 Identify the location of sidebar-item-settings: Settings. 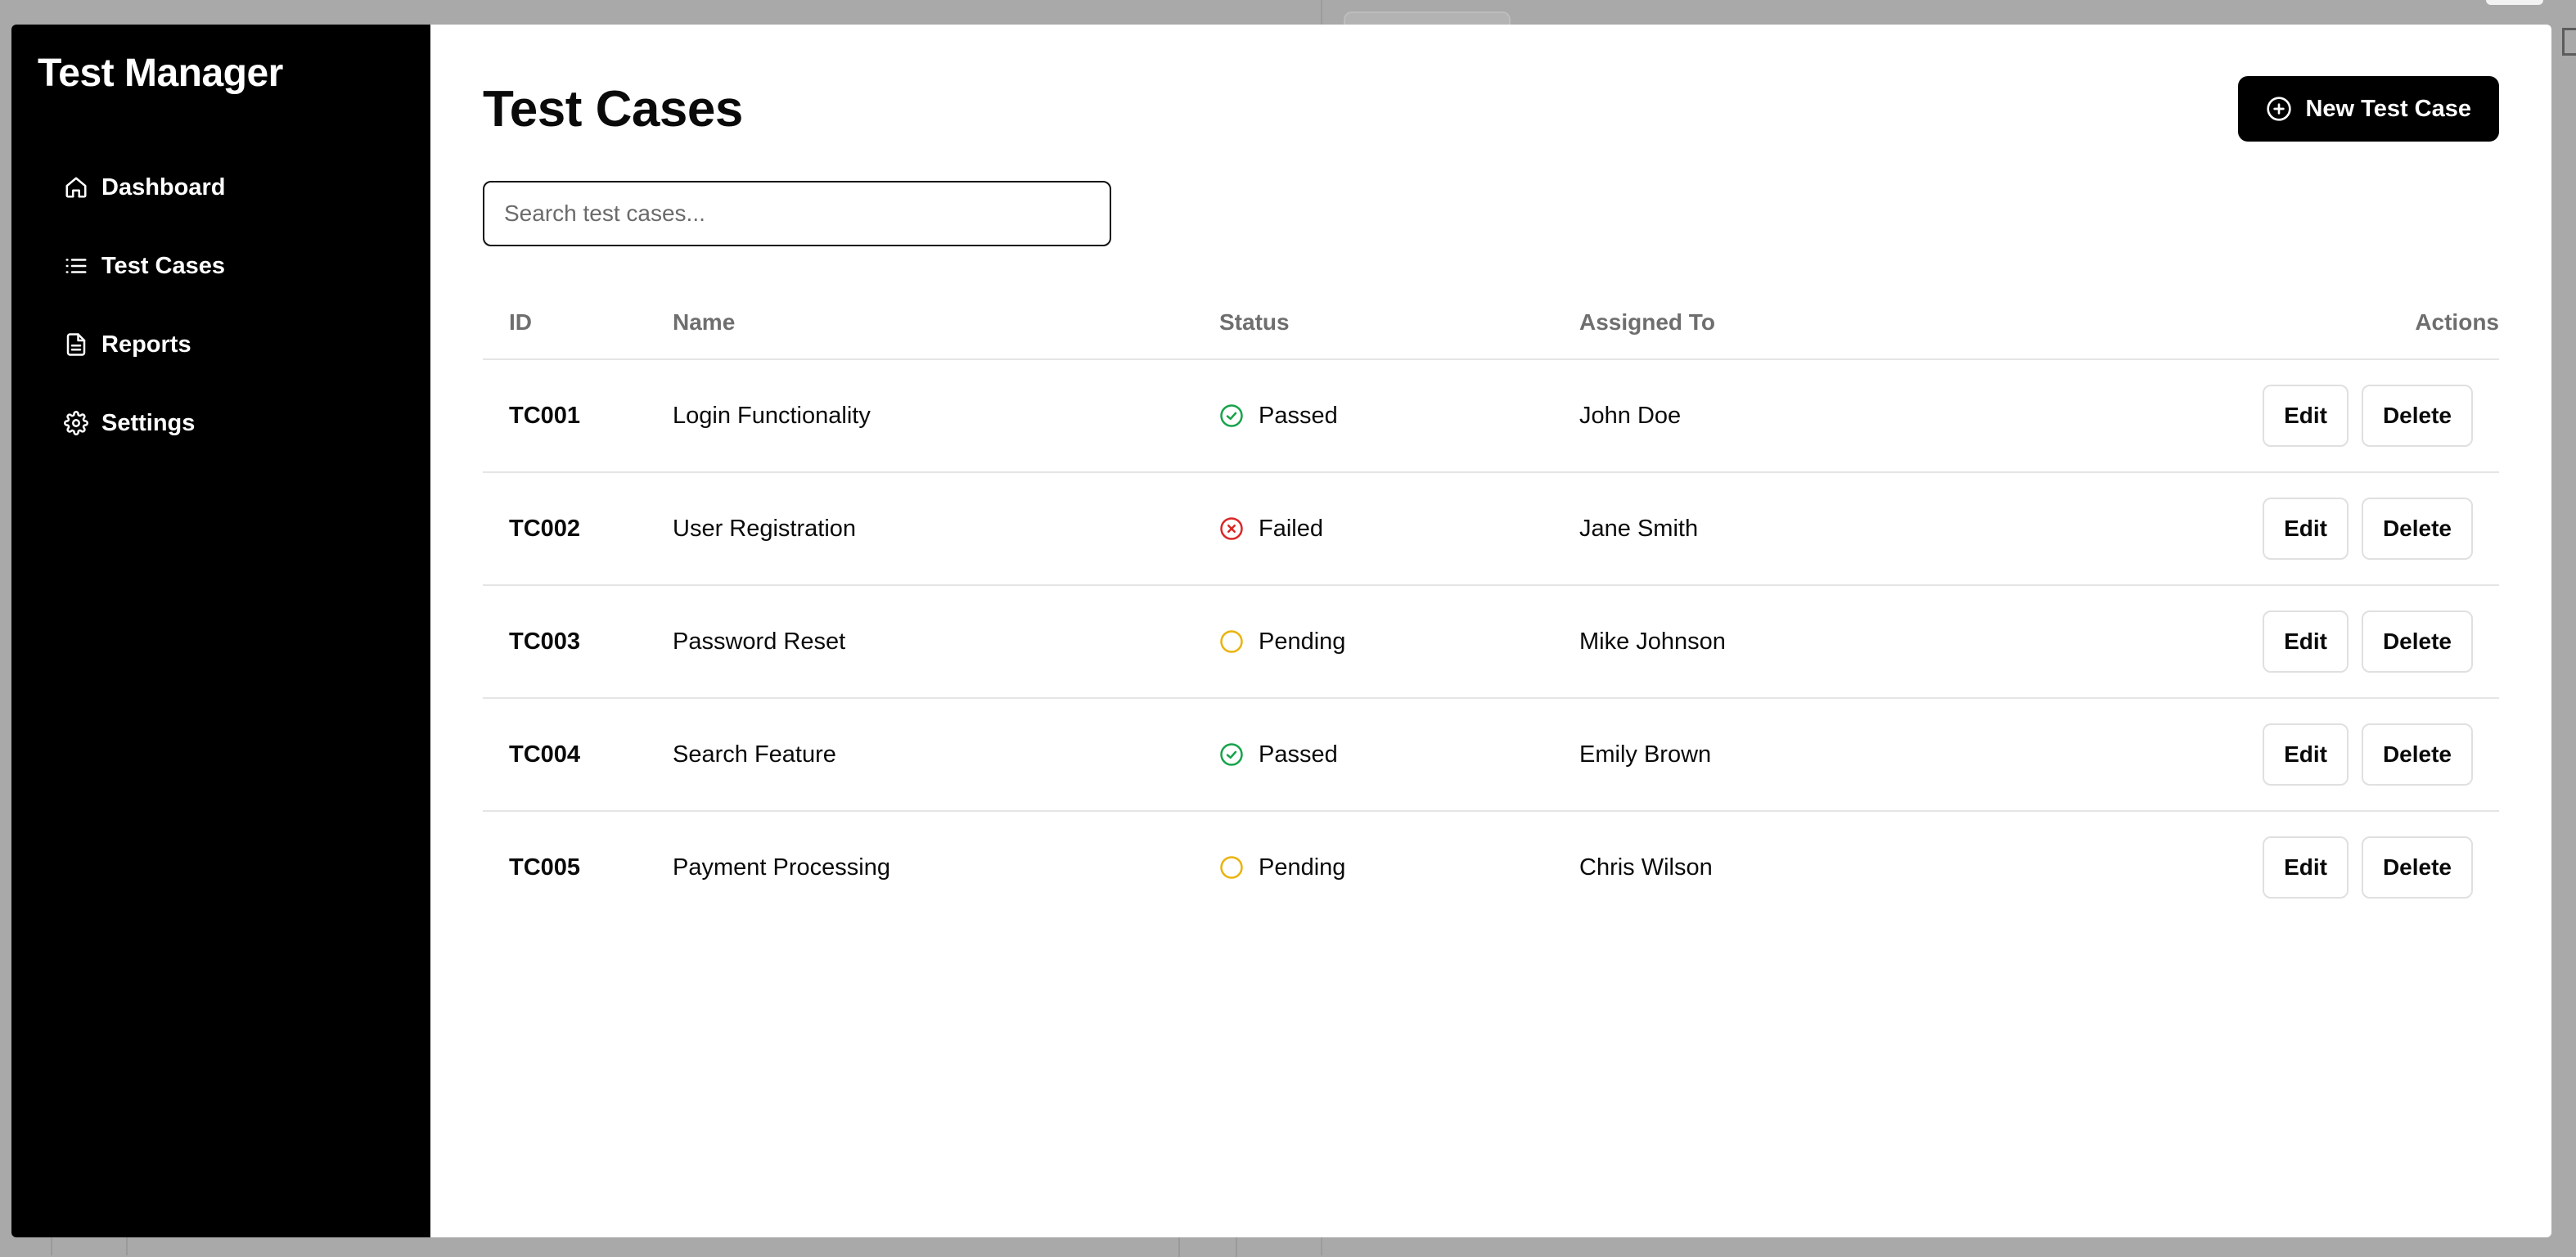
(221, 423).